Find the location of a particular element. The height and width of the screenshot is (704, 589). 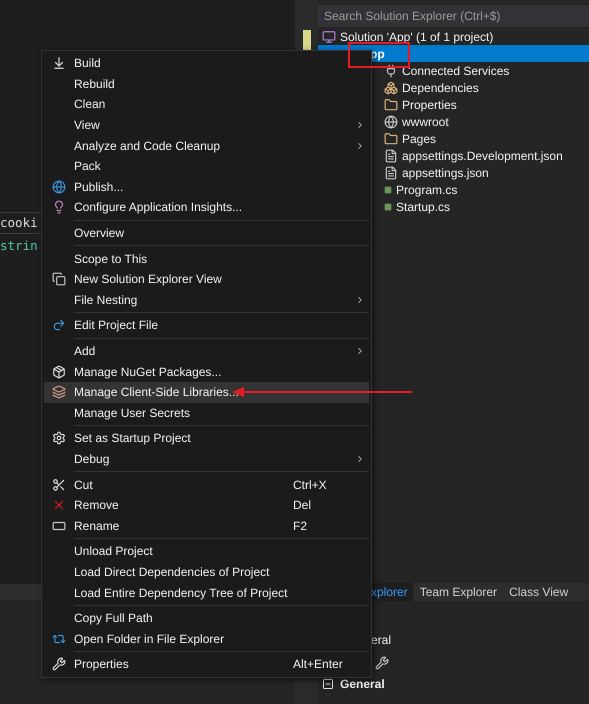

boxes-icon is located at coordinates (391, 87).